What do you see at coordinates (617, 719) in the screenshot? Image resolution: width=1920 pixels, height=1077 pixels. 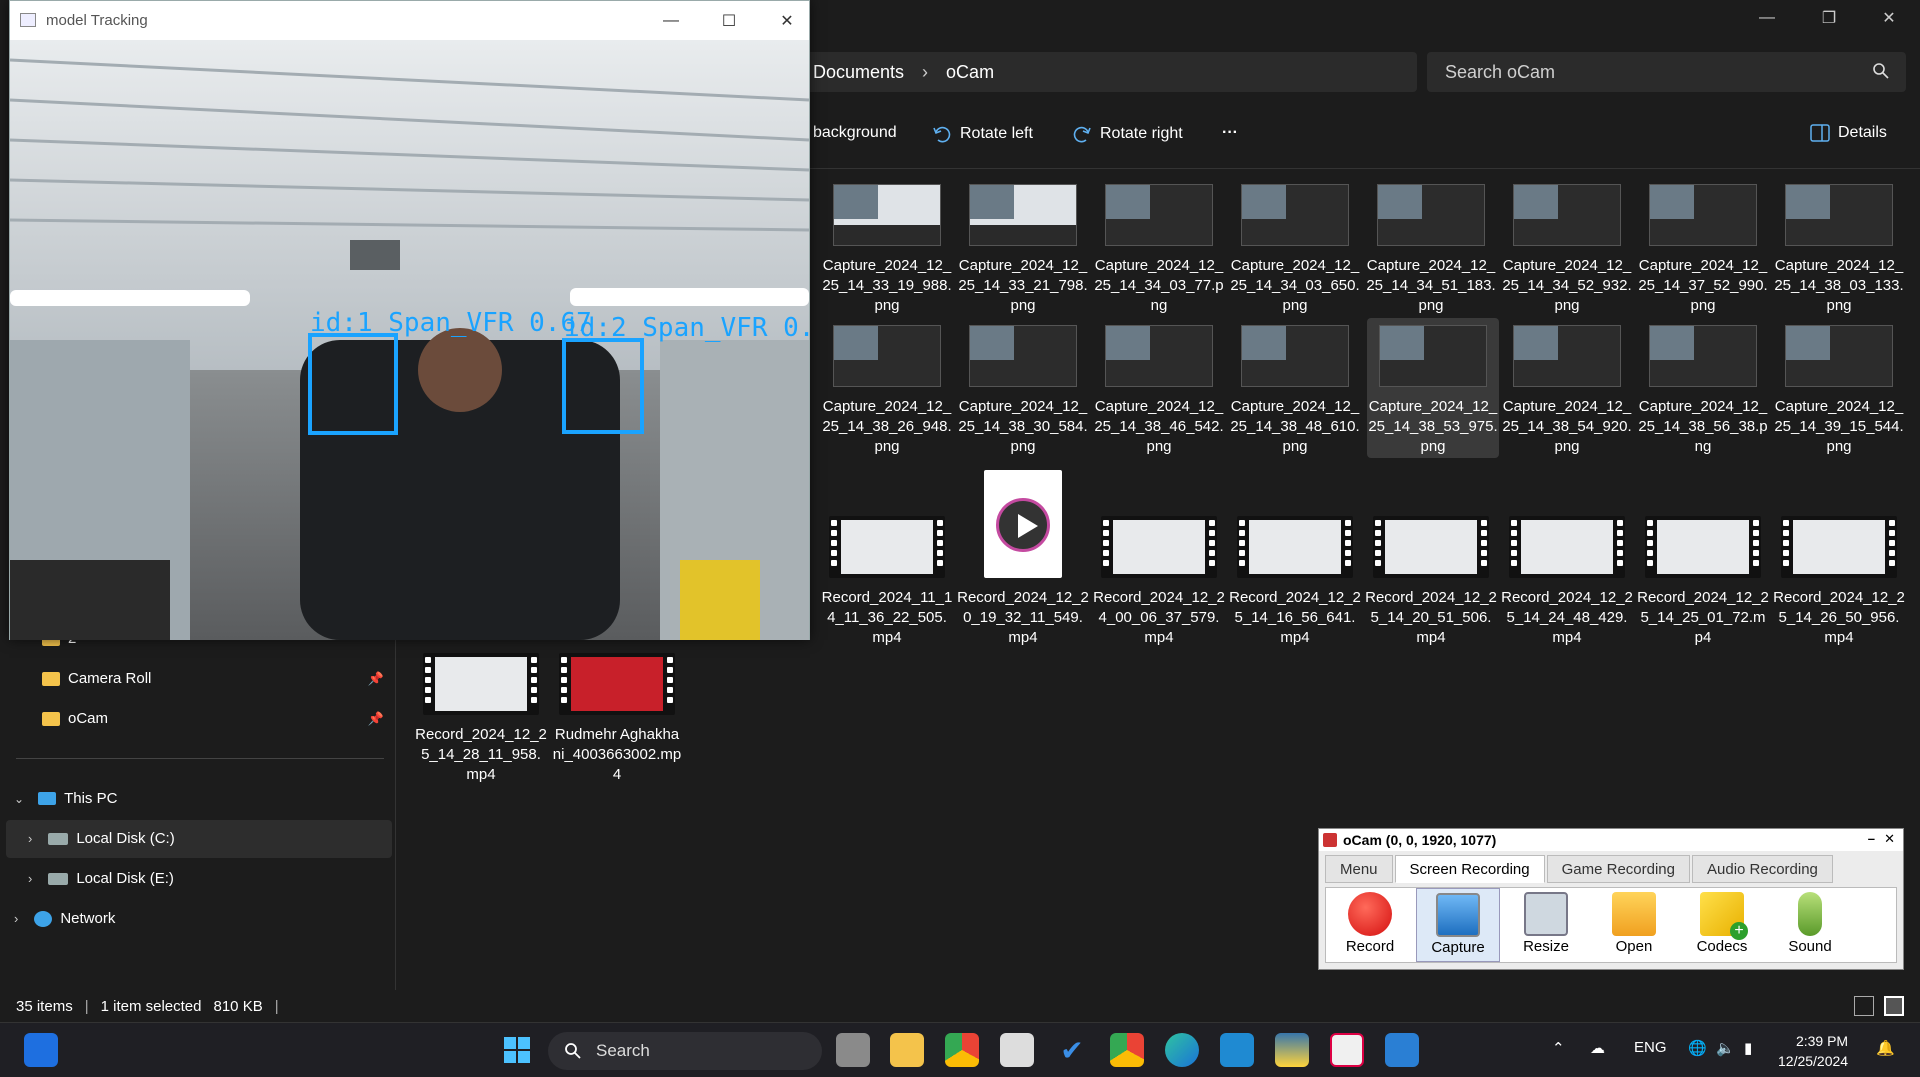 I see `file-item: Rudmehr Aghakhani_4003663002.mp4` at bounding box center [617, 719].